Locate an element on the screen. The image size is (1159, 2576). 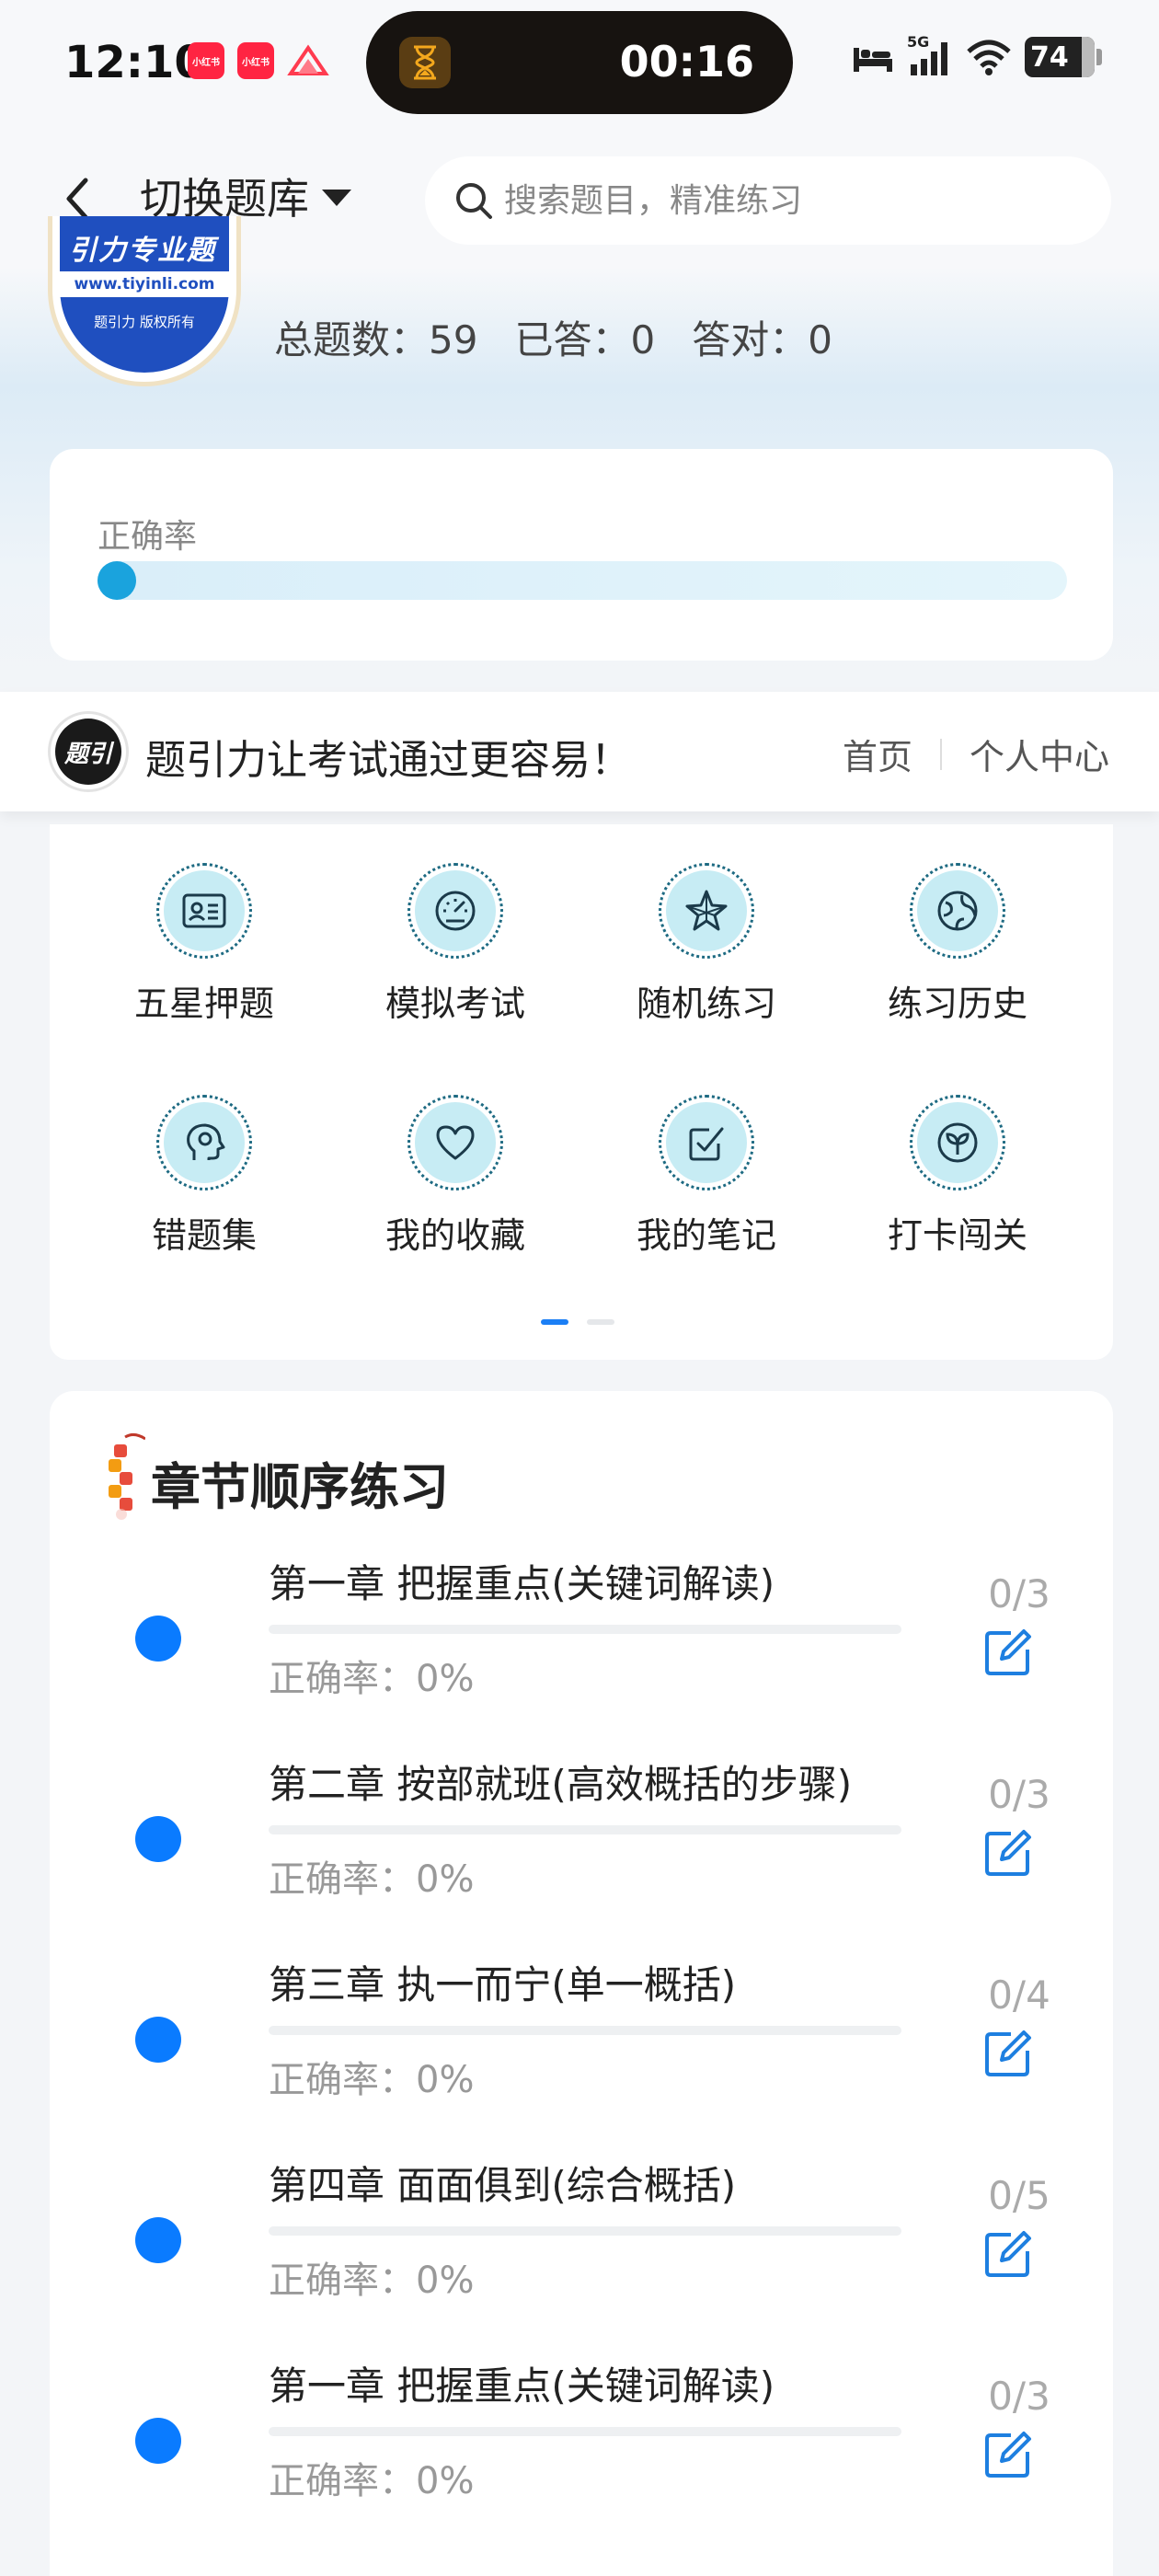
timer-text: 00:16 is located at coordinates (686, 61).